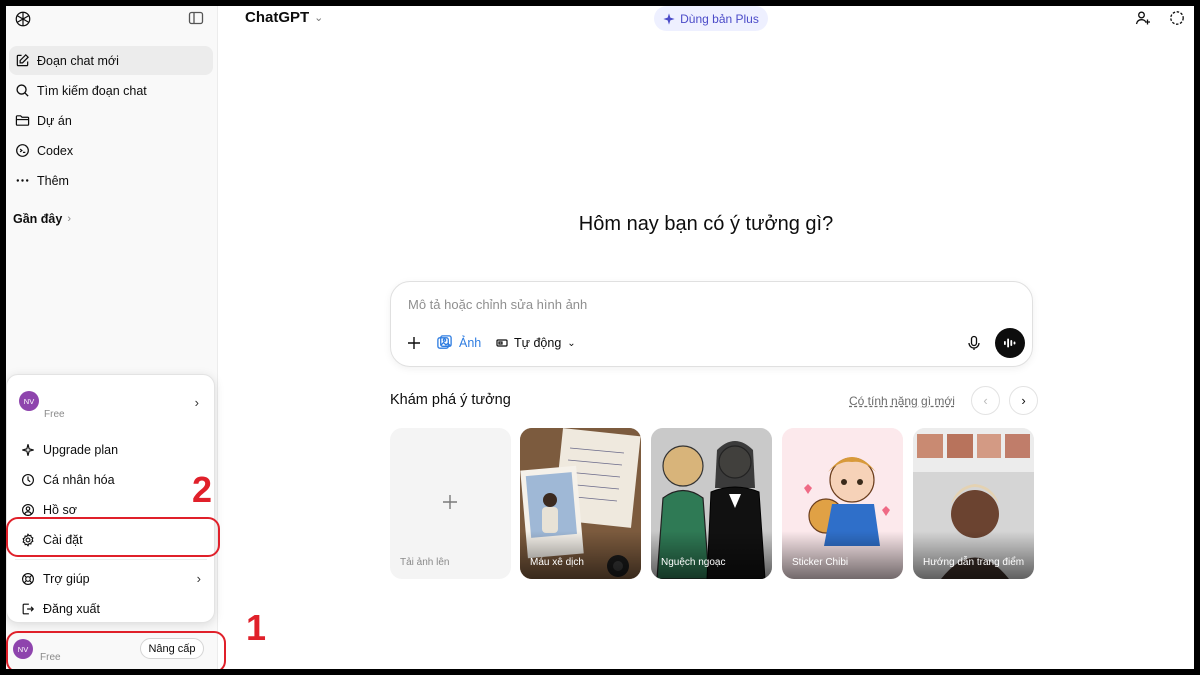  I want to click on logout-icon, so click(28, 609).